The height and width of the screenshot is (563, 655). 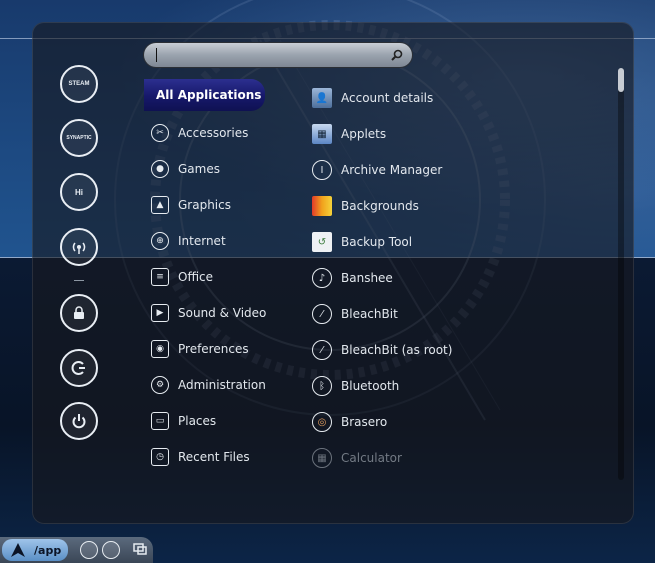 What do you see at coordinates (450, 278) in the screenshot?
I see `app-banshee: ♪ Banshee` at bounding box center [450, 278].